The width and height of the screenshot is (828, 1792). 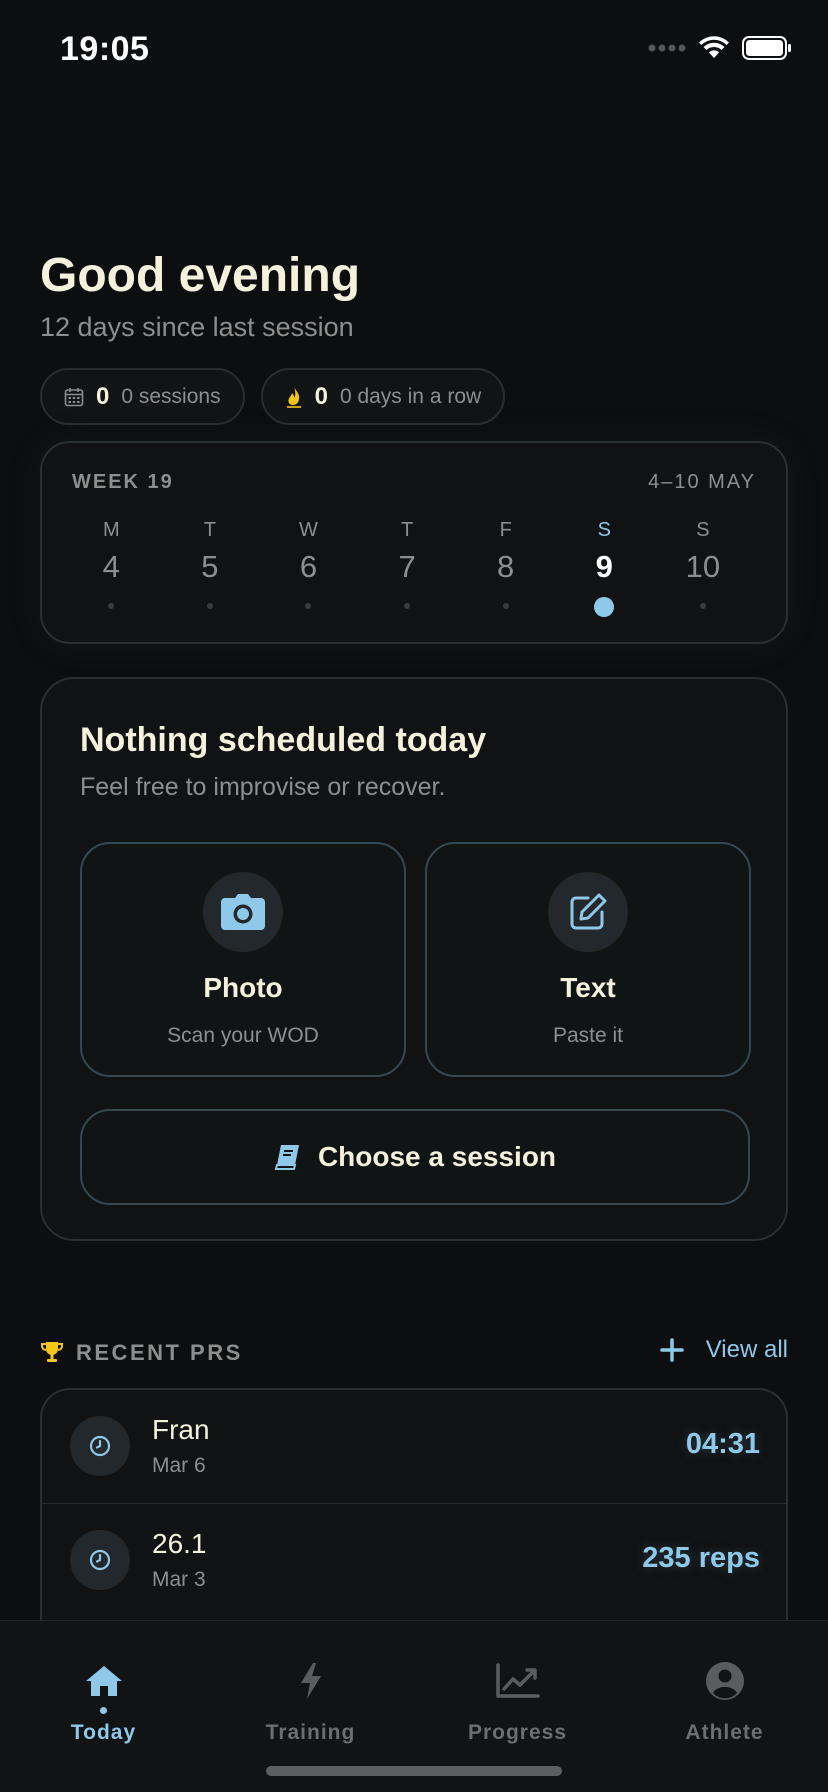 I want to click on sessions-label: 0 sessions, so click(x=171, y=396).